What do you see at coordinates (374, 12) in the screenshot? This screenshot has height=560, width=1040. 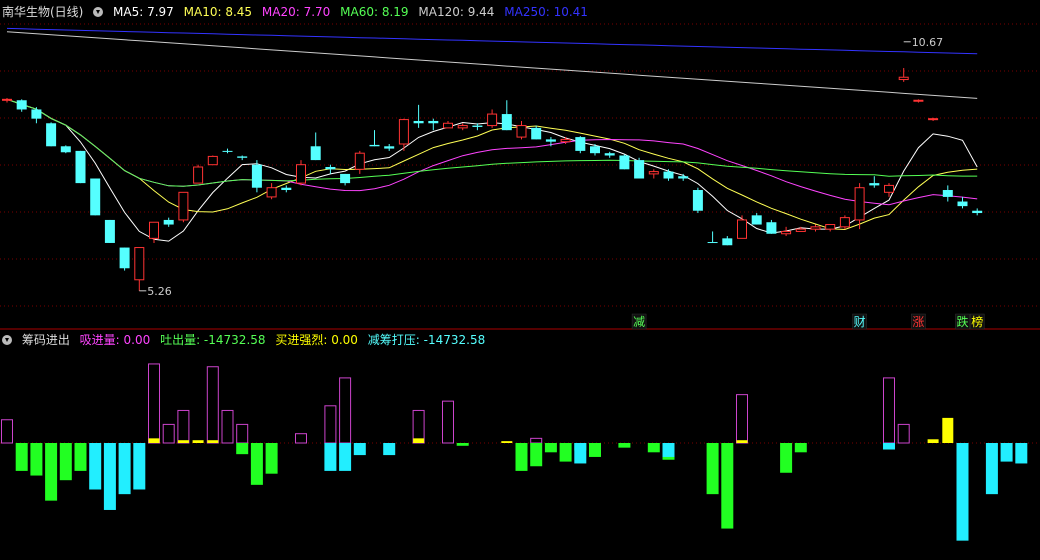 I see `ma60-label: MA60: 8.19` at bounding box center [374, 12].